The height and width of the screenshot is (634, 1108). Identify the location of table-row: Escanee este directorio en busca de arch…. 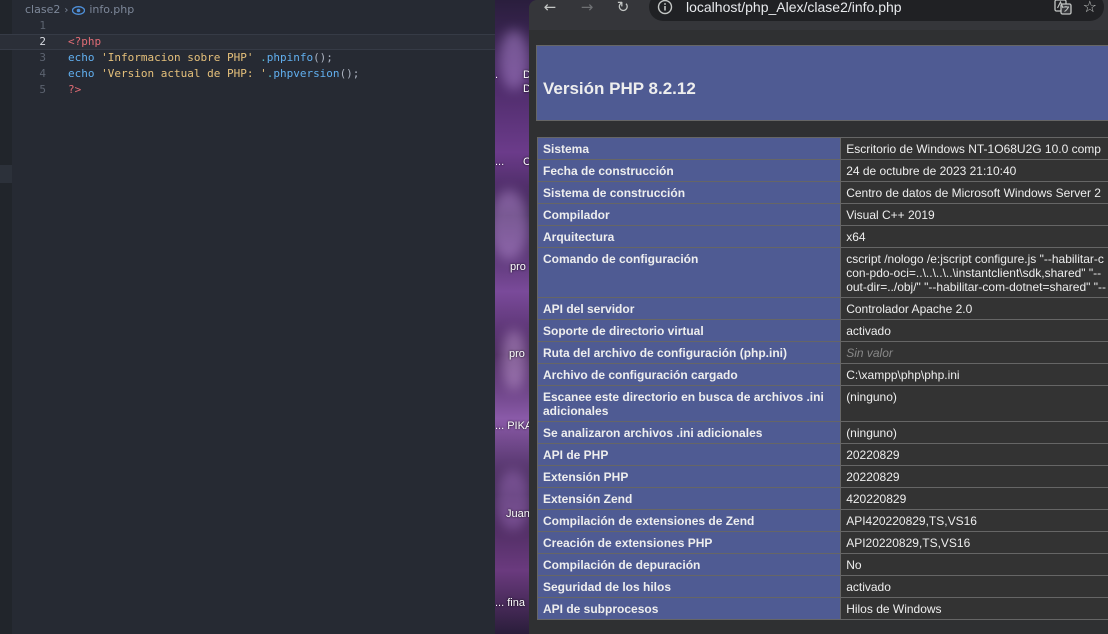
(822, 403).